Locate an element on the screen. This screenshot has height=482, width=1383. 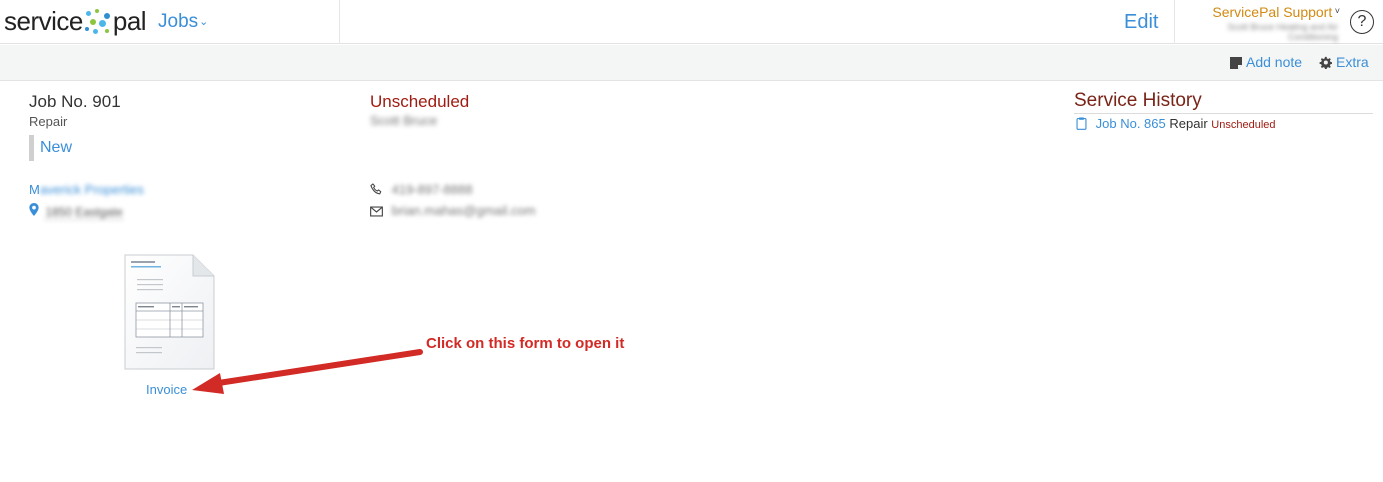
jobs-module-menu: Jobs⌄ is located at coordinates (183, 22).